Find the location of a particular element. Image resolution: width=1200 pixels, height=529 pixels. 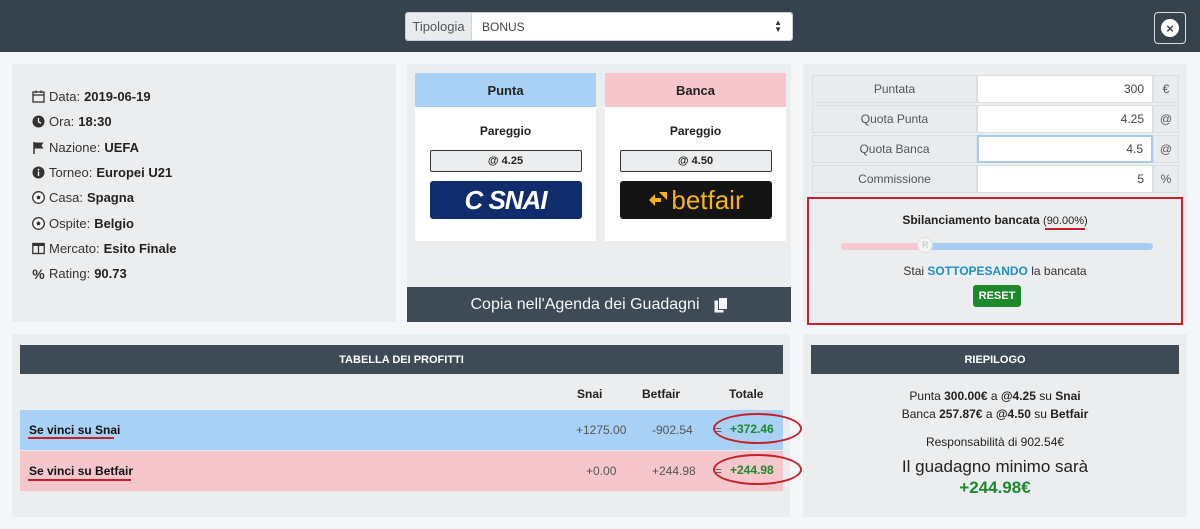

summary-punta-pre: Punta is located at coordinates (927, 396).